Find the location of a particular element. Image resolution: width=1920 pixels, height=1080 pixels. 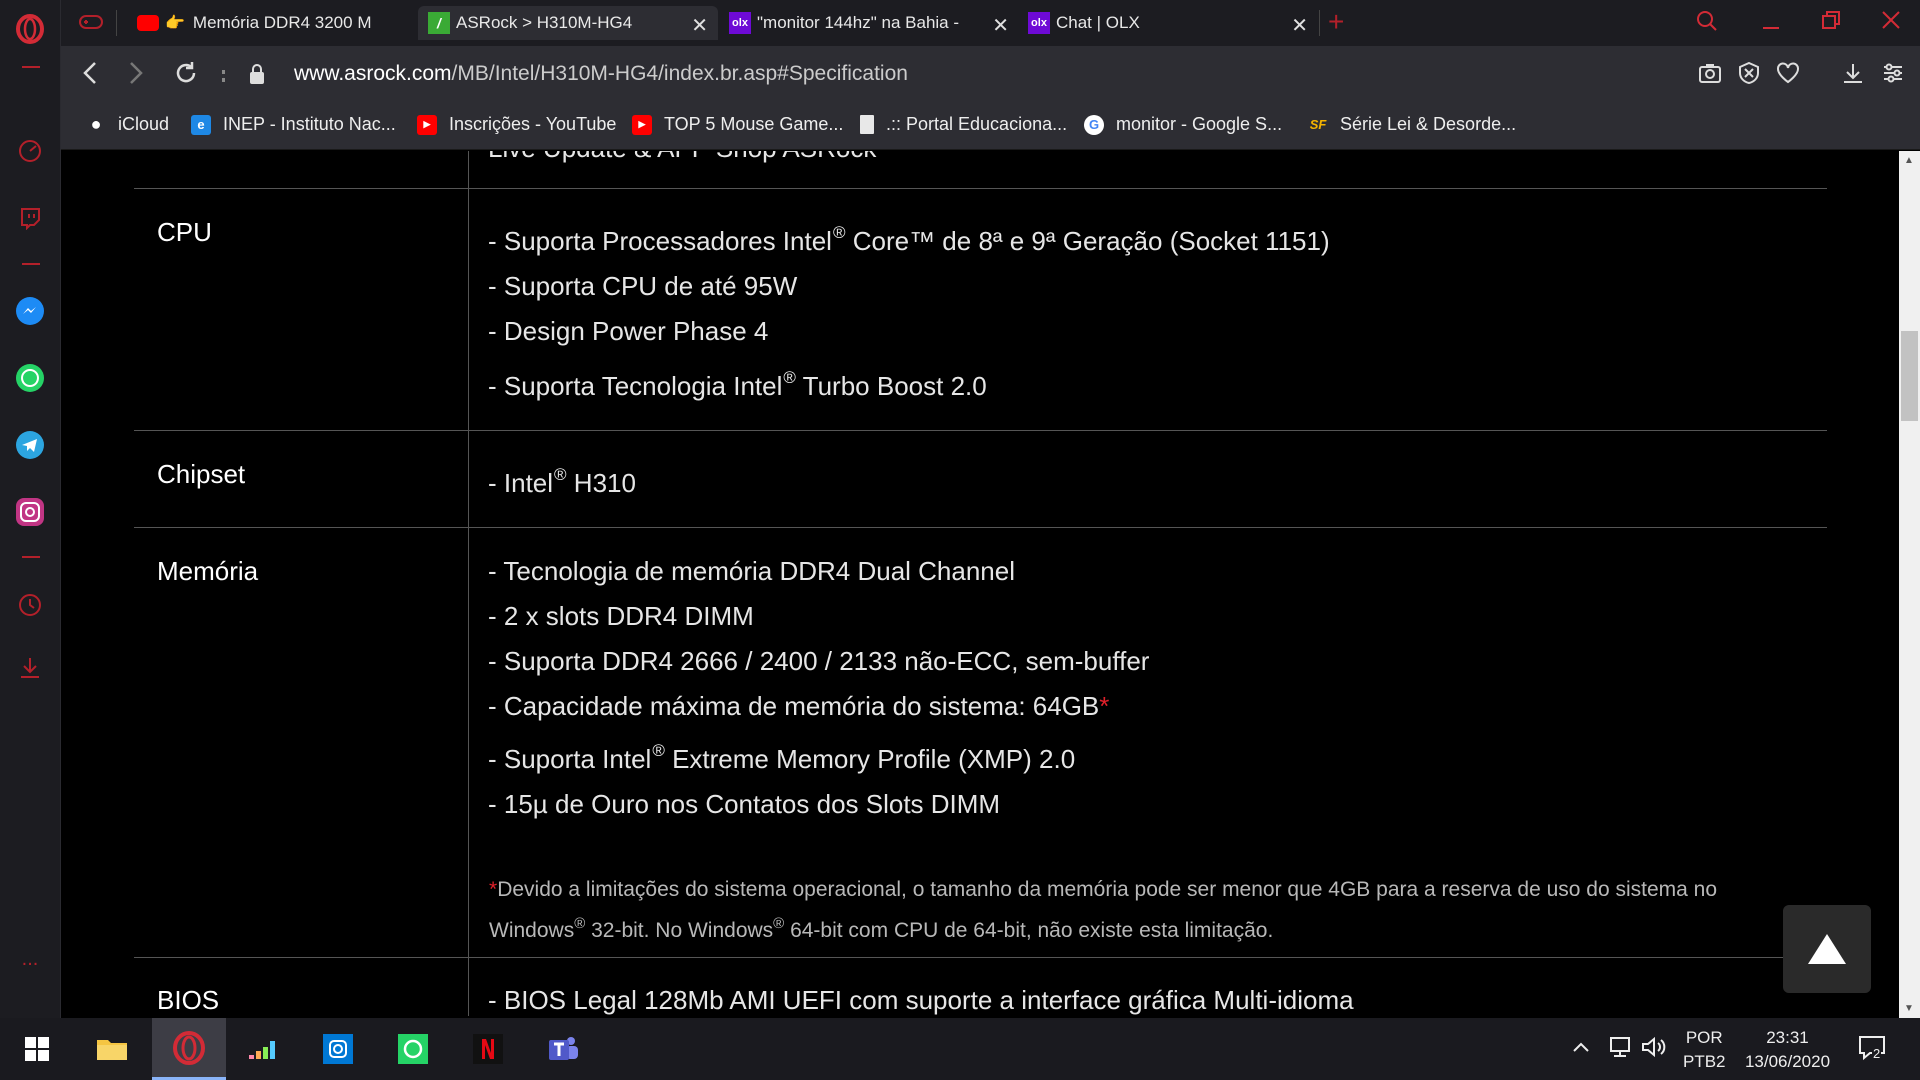

ie-icon: e is located at coordinates (201, 124).